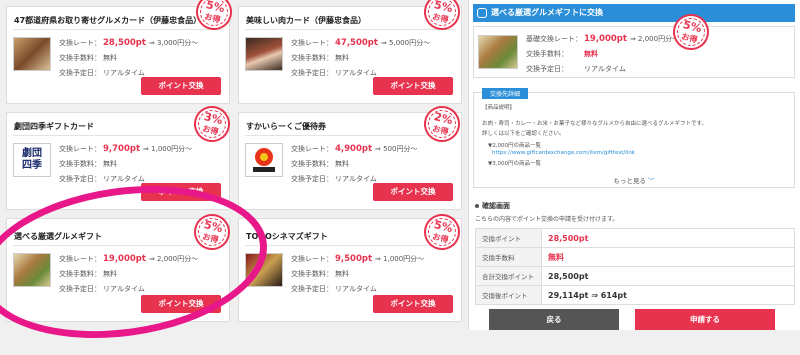  What do you see at coordinates (651, 181) in the screenshot?
I see `chevron-down-icon: ﹀` at bounding box center [651, 181].